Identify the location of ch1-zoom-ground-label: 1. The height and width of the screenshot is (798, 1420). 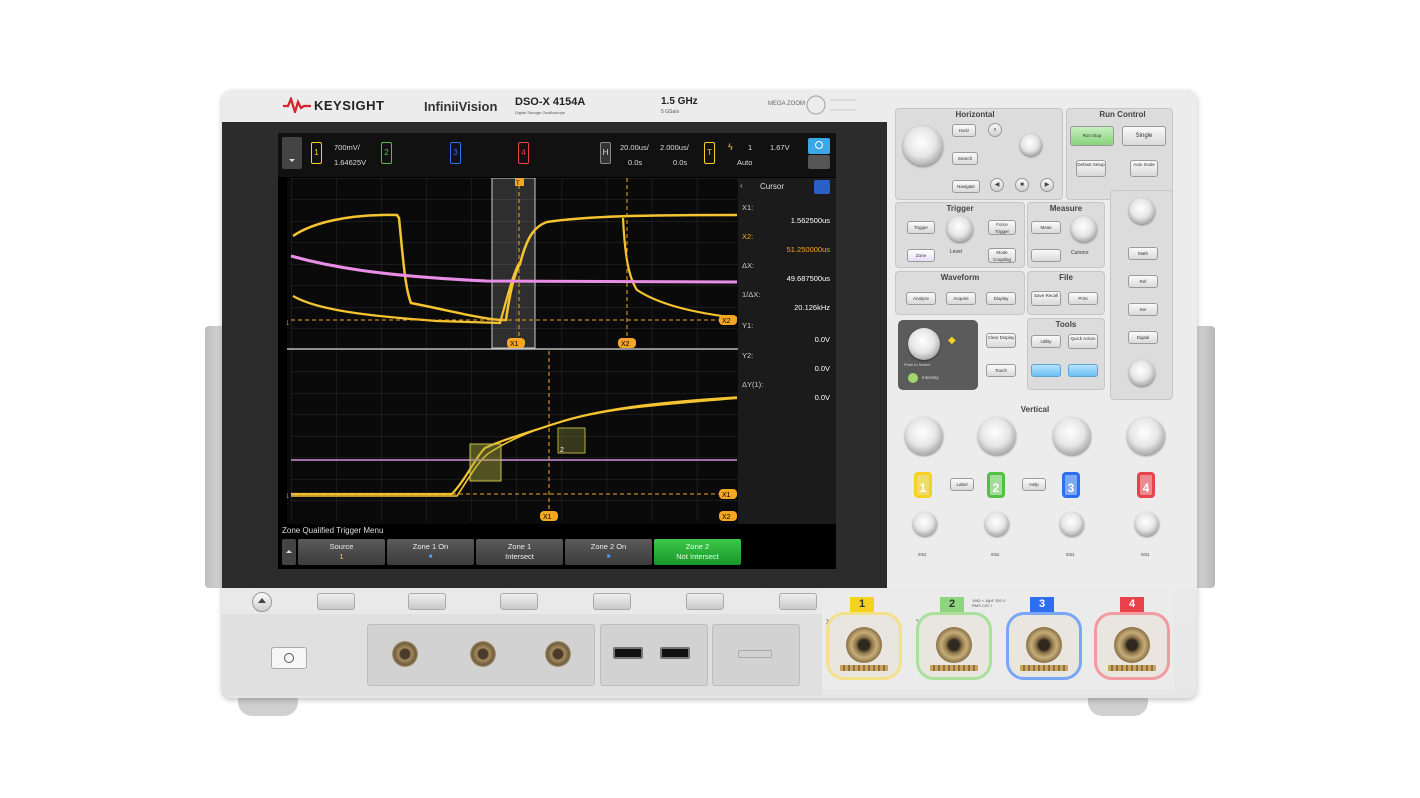
(288, 496).